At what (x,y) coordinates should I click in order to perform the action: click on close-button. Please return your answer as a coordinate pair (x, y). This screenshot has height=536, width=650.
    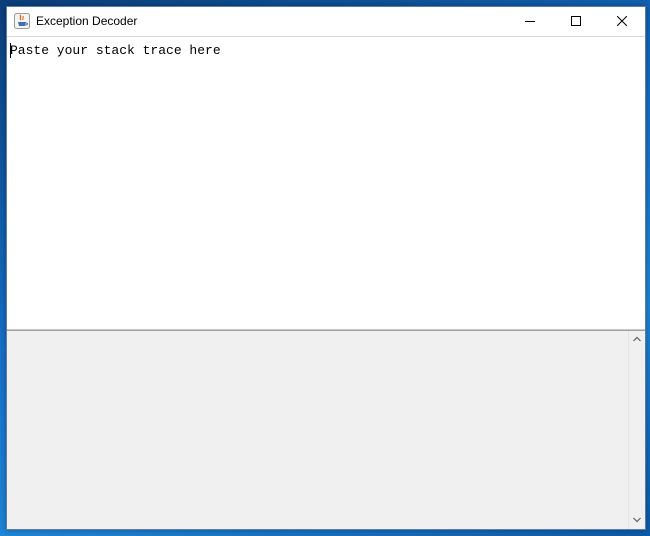
    Looking at the image, I should click on (622, 21).